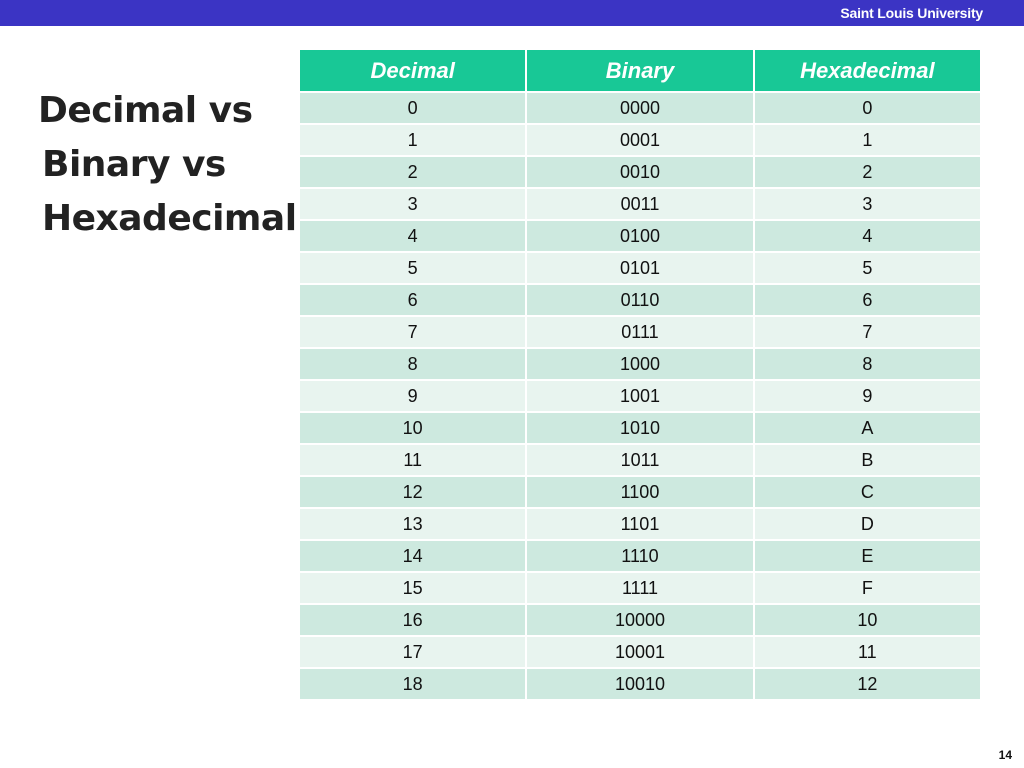  I want to click on table-row: 0 0000 0, so click(640, 108).